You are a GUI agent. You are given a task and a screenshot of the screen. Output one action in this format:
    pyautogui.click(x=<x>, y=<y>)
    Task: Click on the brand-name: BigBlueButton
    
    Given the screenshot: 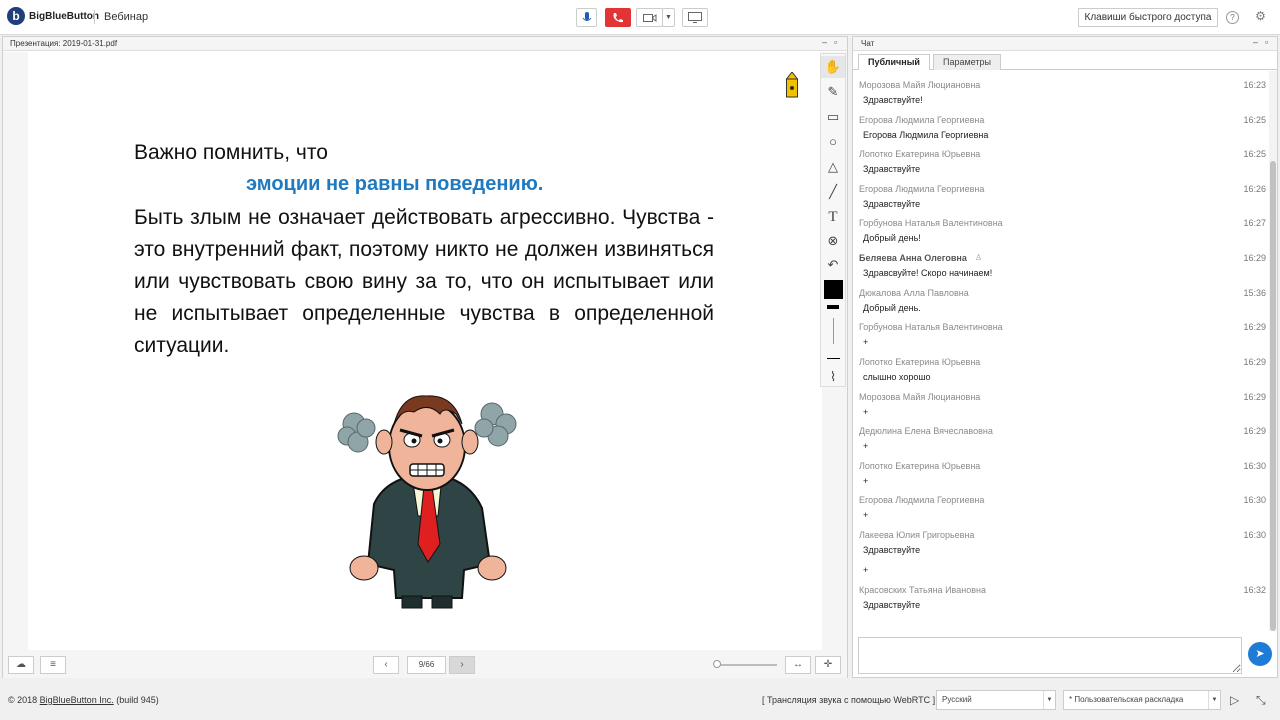 What is the action you would take?
    pyautogui.click(x=64, y=16)
    